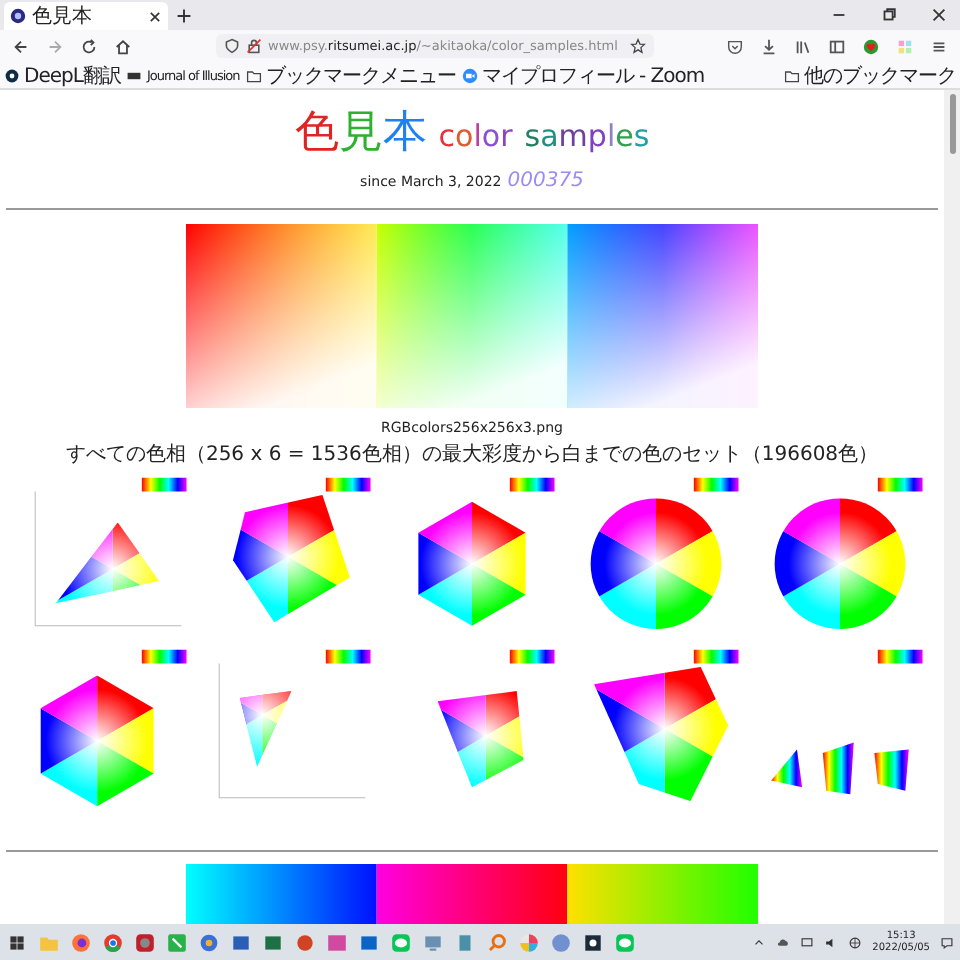 This screenshot has height=960, width=960. What do you see at coordinates (360, 134) in the screenshot?
I see `title-character: 見` at bounding box center [360, 134].